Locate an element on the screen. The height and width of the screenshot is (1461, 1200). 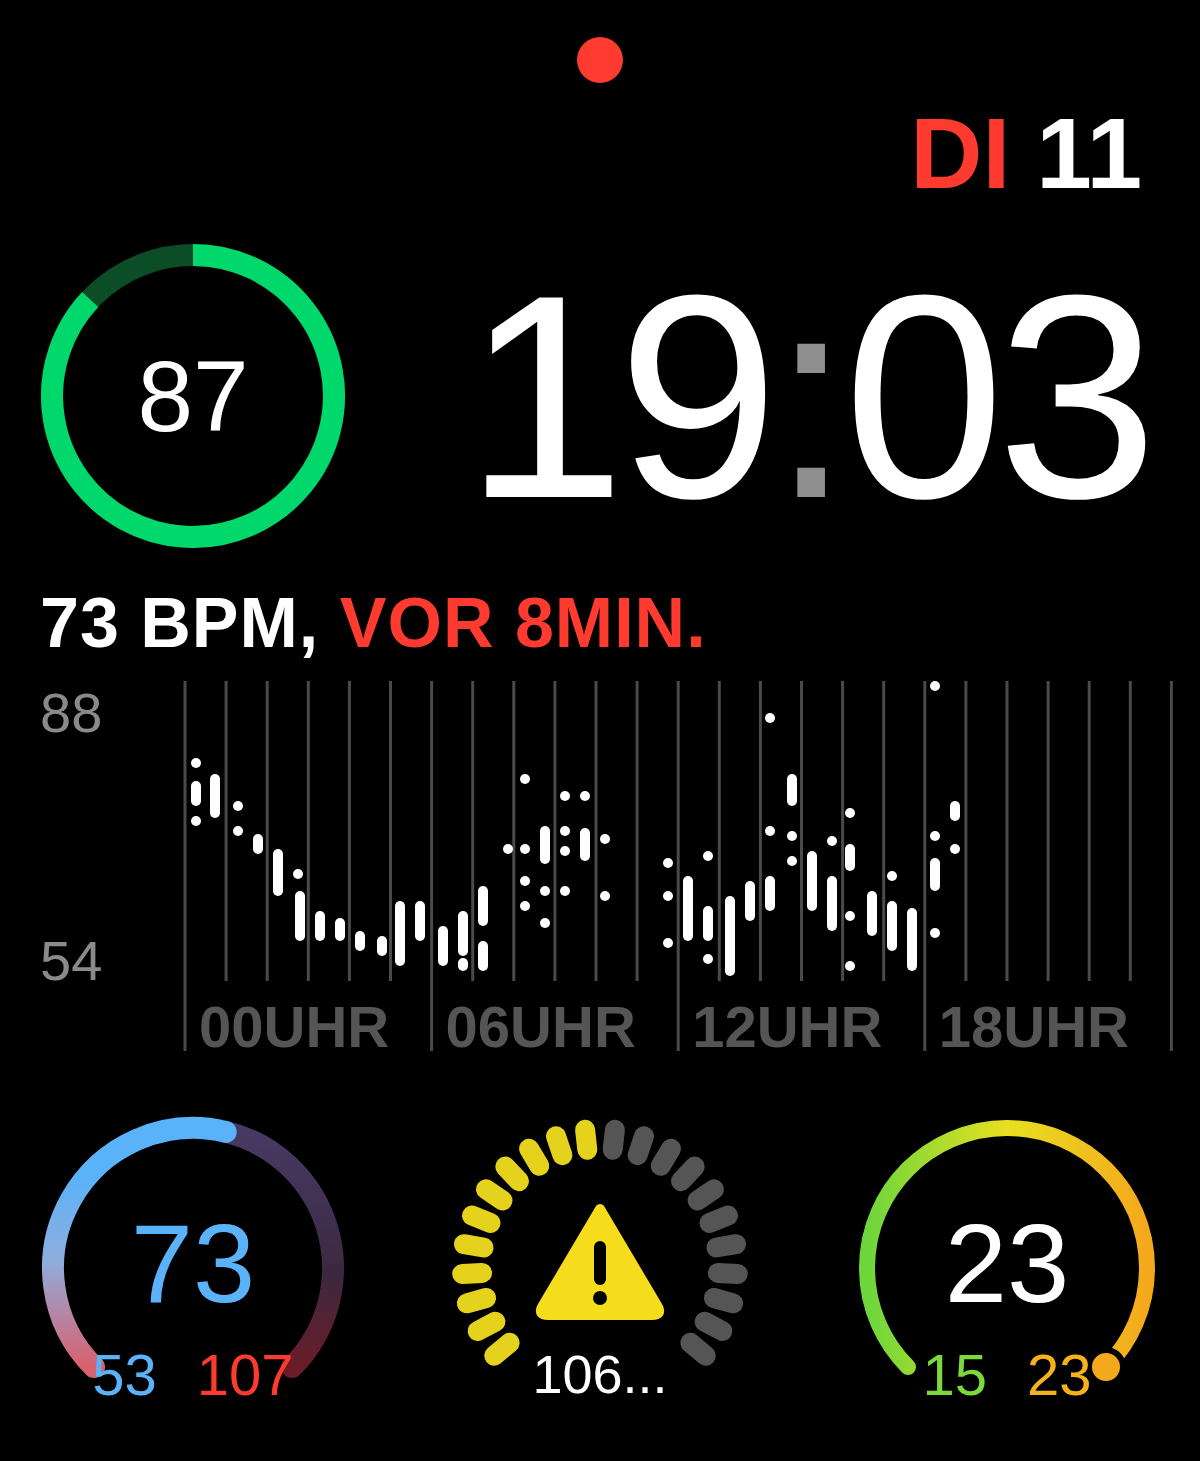
heart-rate-reading: 73 BPM, VOR 8MIN. is located at coordinates (374, 623).